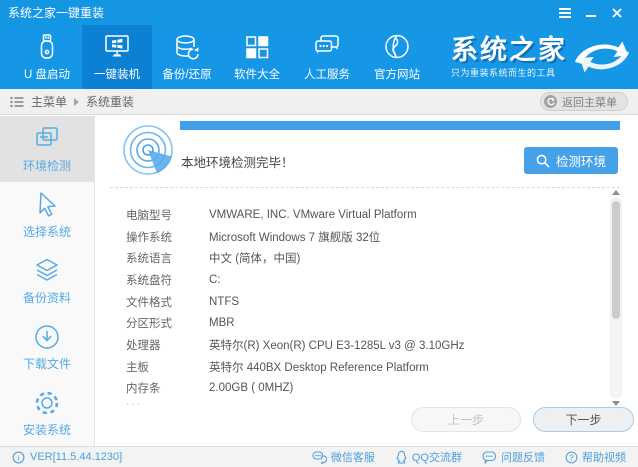 This screenshot has height=467, width=638. I want to click on info-label: 分区形式, so click(149, 324).